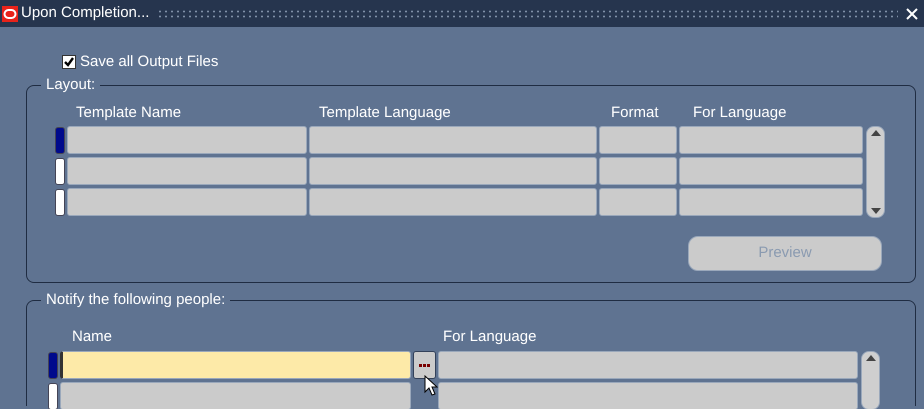 This screenshot has width=924, height=409. What do you see at coordinates (92, 337) in the screenshot?
I see `column-header: Name` at bounding box center [92, 337].